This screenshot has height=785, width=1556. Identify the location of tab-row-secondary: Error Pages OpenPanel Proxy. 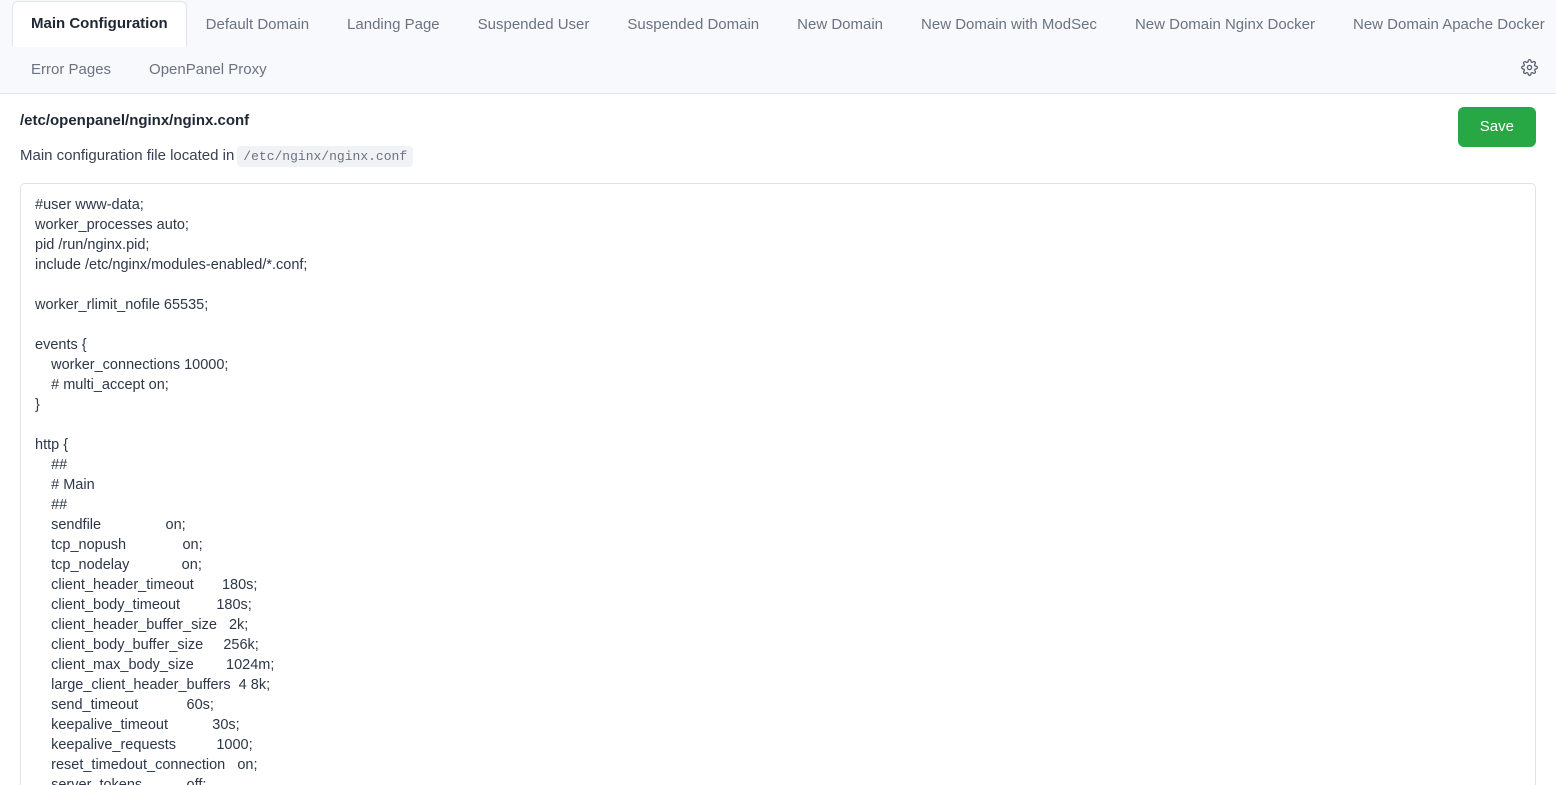
(778, 69).